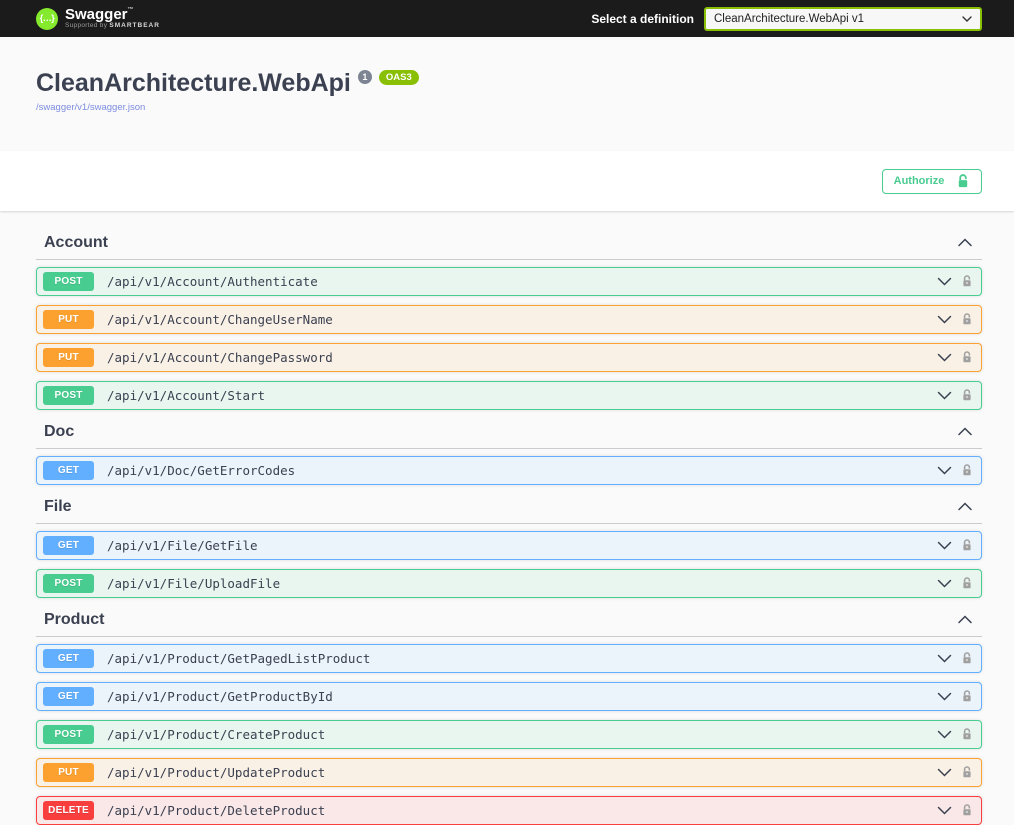 This screenshot has height=825, width=1014. What do you see at coordinates (509, 696) in the screenshot?
I see `operation-row: GET /api/v1/Product/GetProductById` at bounding box center [509, 696].